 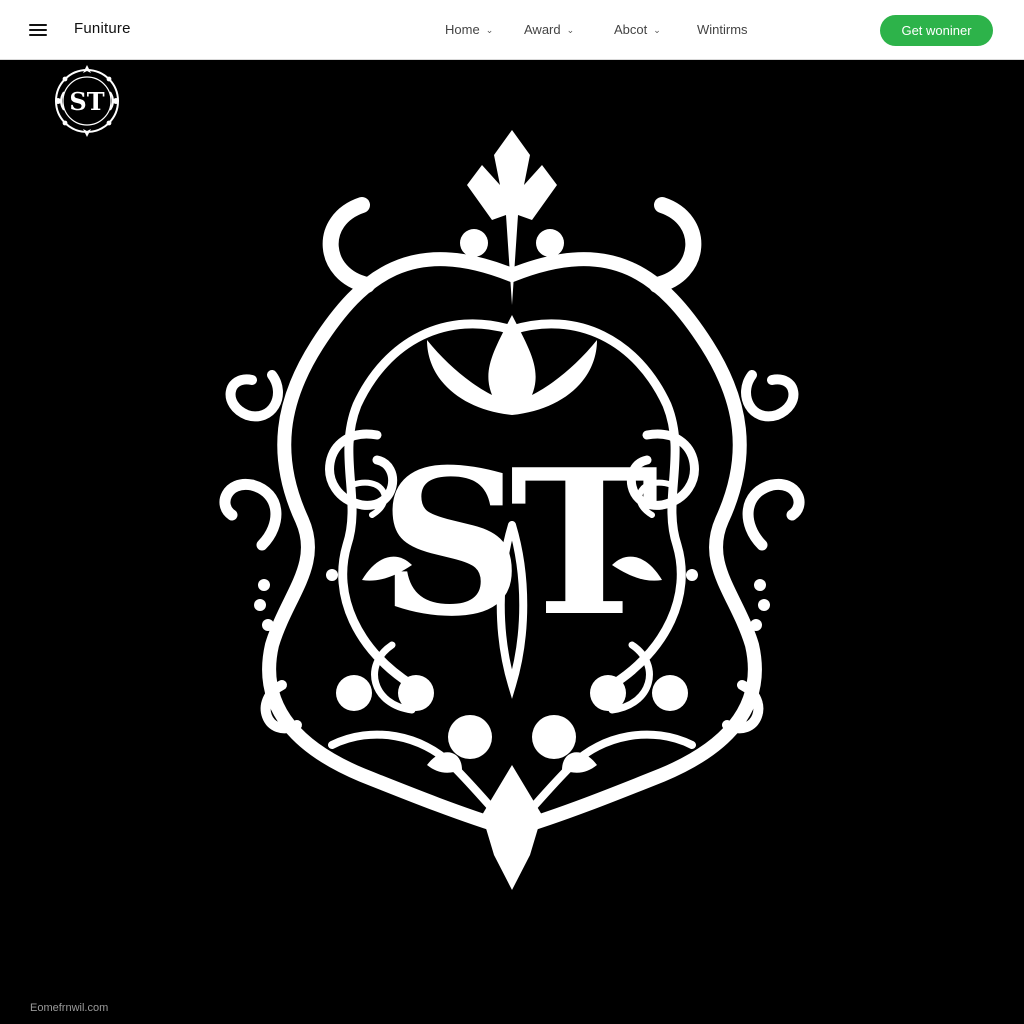 I want to click on nav-item-home: Home ⌄, so click(x=469, y=29).